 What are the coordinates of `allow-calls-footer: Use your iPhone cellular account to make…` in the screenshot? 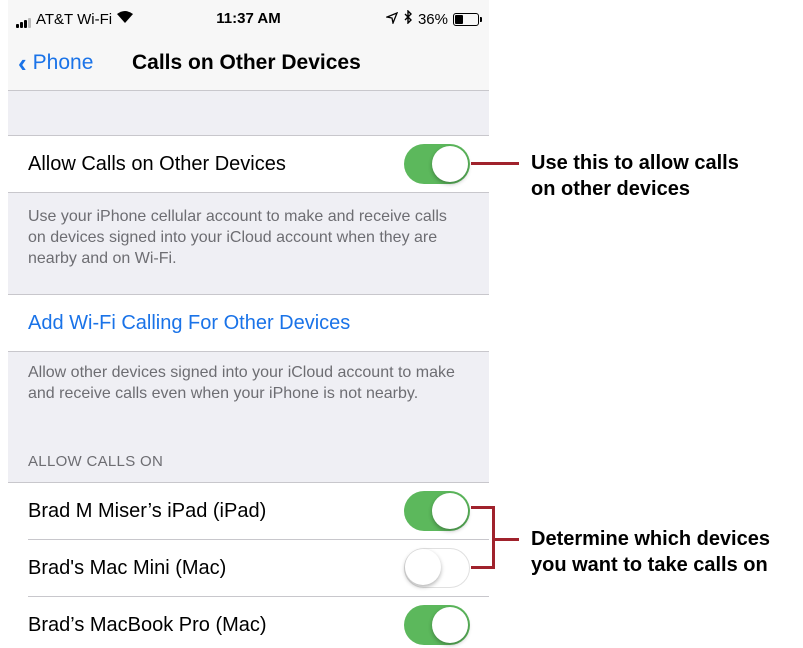 It's located at (237, 237).